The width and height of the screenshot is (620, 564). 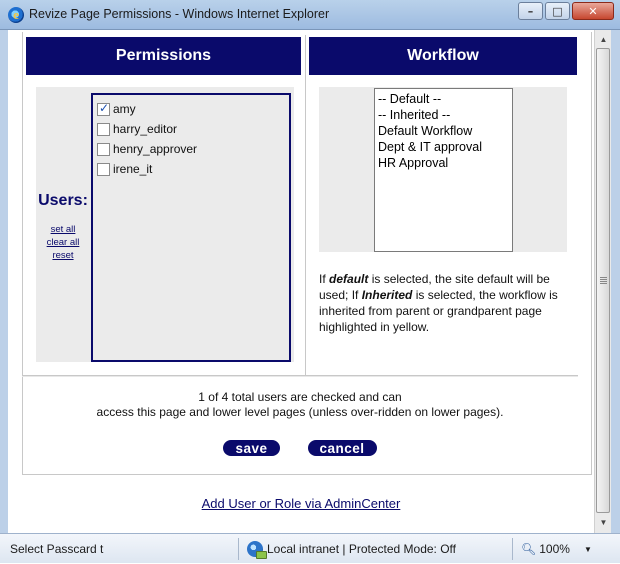 What do you see at coordinates (103, 169) in the screenshot?
I see `user-checkbox-irene-it` at bounding box center [103, 169].